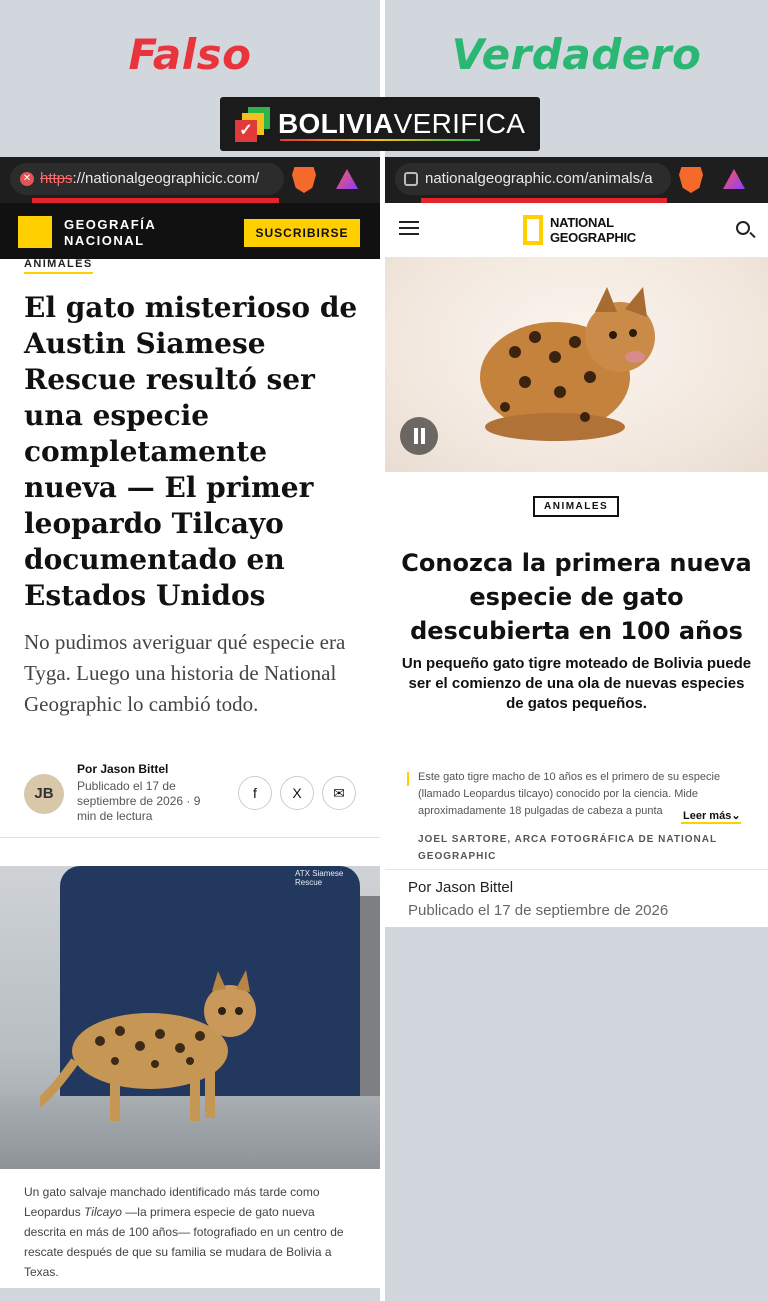 Image resolution: width=768 pixels, height=1301 pixels. I want to click on browser-url-bar: ✕ https://nationalgeographicic.com/, so click(190, 180).